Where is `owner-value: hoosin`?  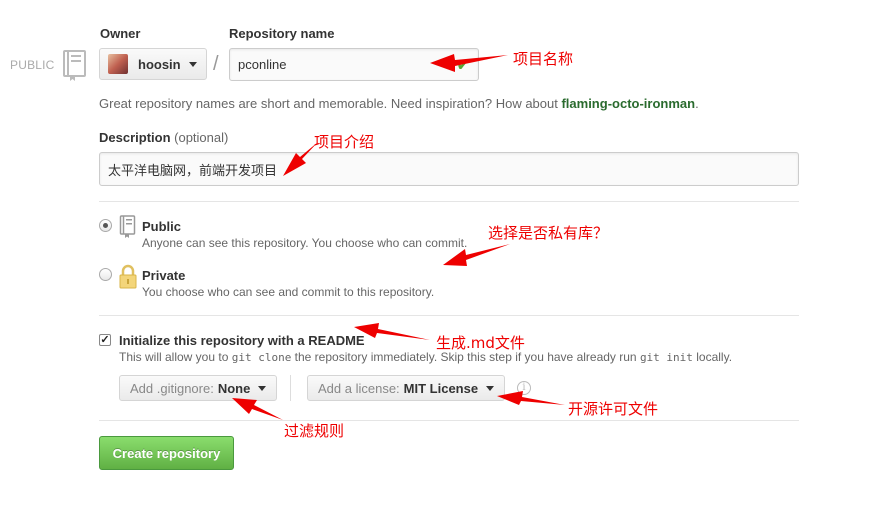
owner-value: hoosin is located at coordinates (159, 64).